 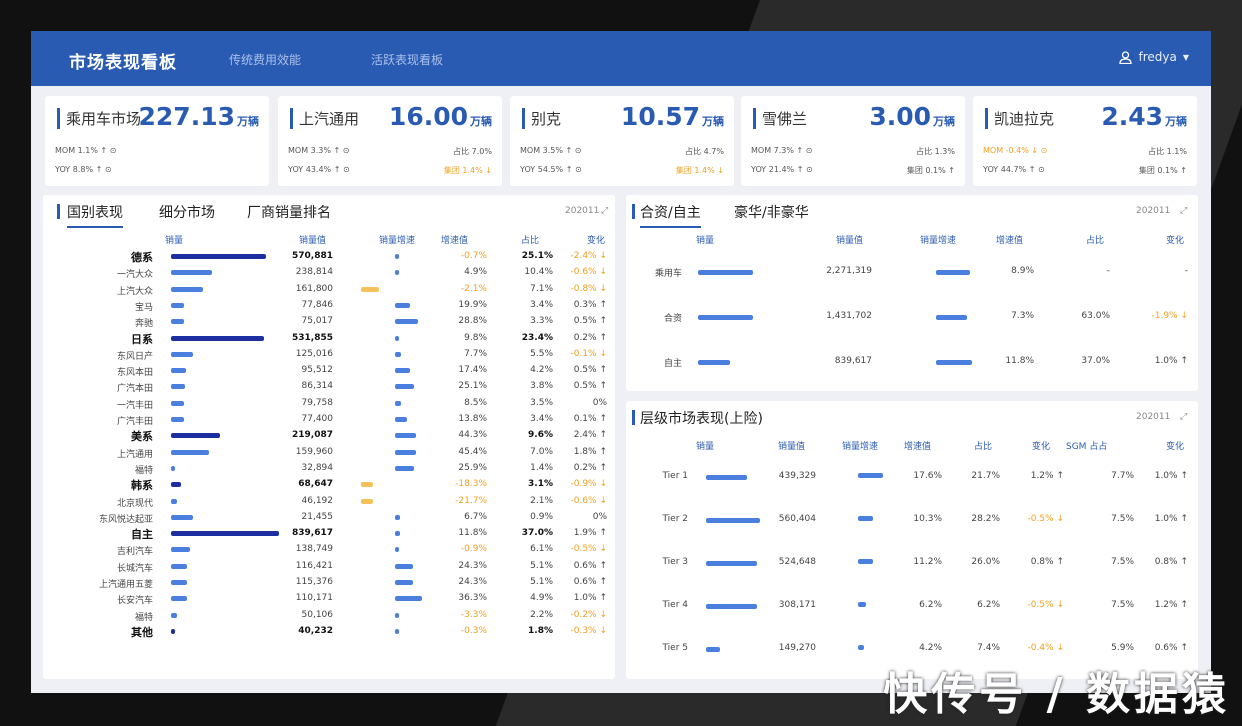 I want to click on row-label: 日系, so click(x=142, y=339).